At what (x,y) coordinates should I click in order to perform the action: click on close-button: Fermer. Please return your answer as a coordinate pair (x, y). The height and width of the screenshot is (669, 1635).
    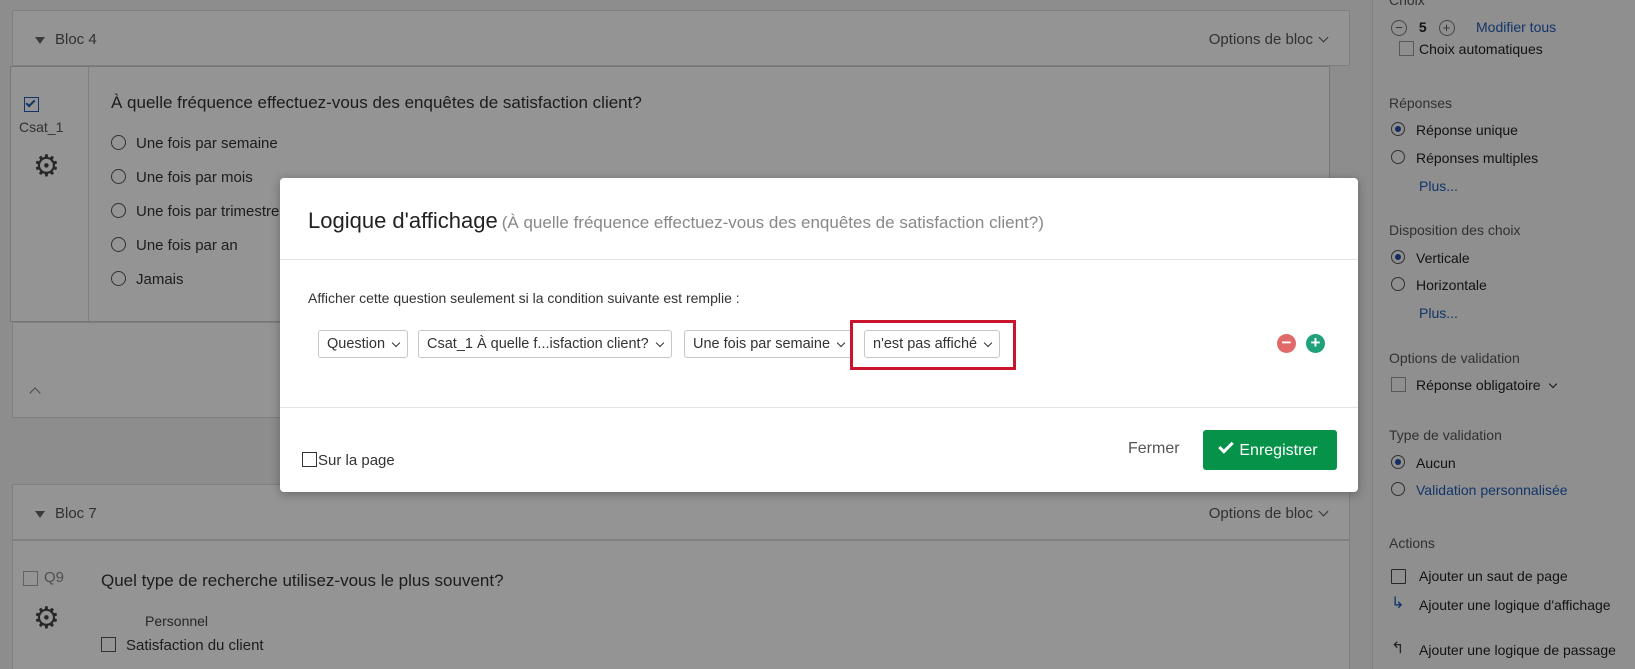
    Looking at the image, I should click on (1154, 449).